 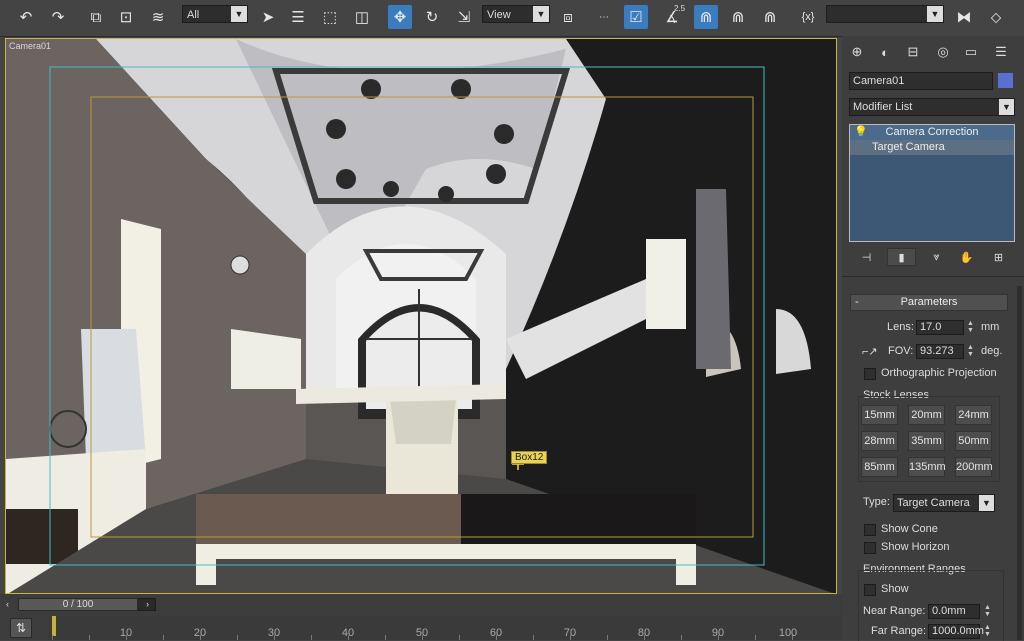 I want to click on fov-direction-icon: ⌐↗, so click(x=870, y=351).